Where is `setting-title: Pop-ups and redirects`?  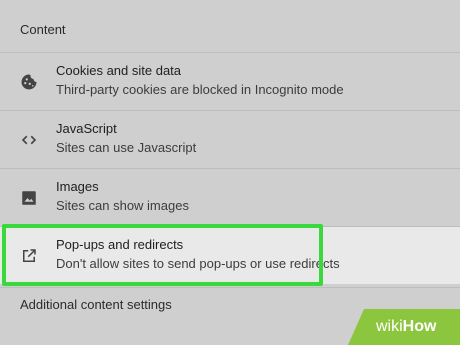 setting-title: Pop-ups and redirects is located at coordinates (120, 244).